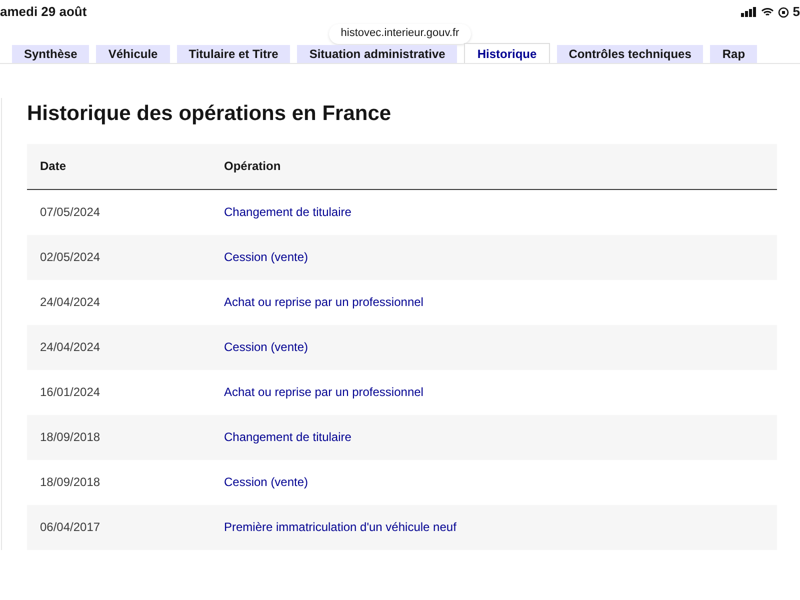  What do you see at coordinates (252, 166) in the screenshot?
I see `column-header: Opération` at bounding box center [252, 166].